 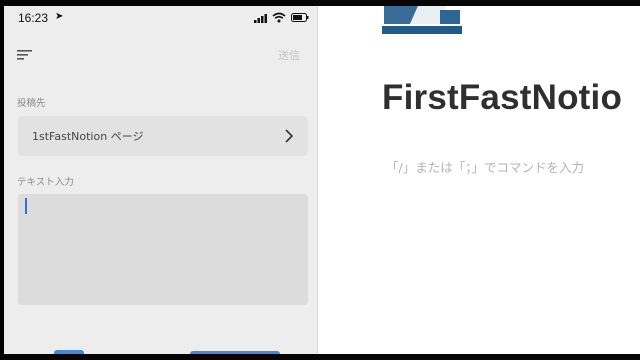 I want to click on destination-label: 投稿先, so click(x=31, y=103).